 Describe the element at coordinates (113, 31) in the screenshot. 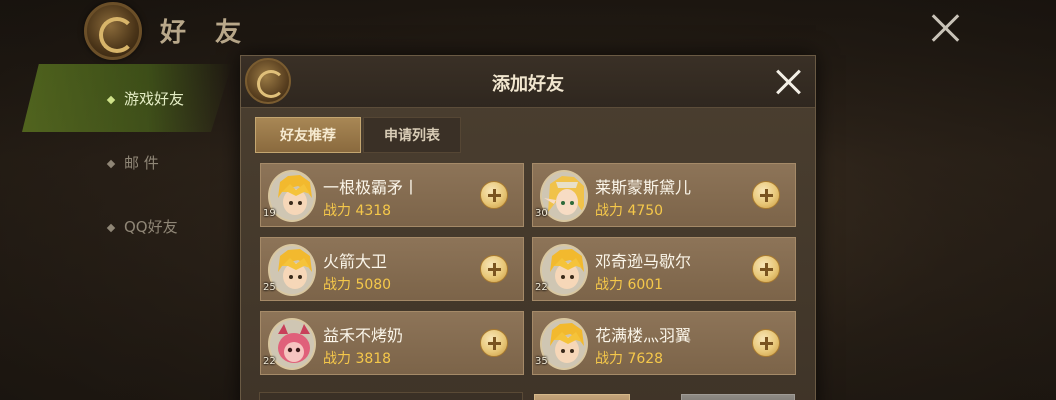

I see `friends-emblem-icon` at that location.